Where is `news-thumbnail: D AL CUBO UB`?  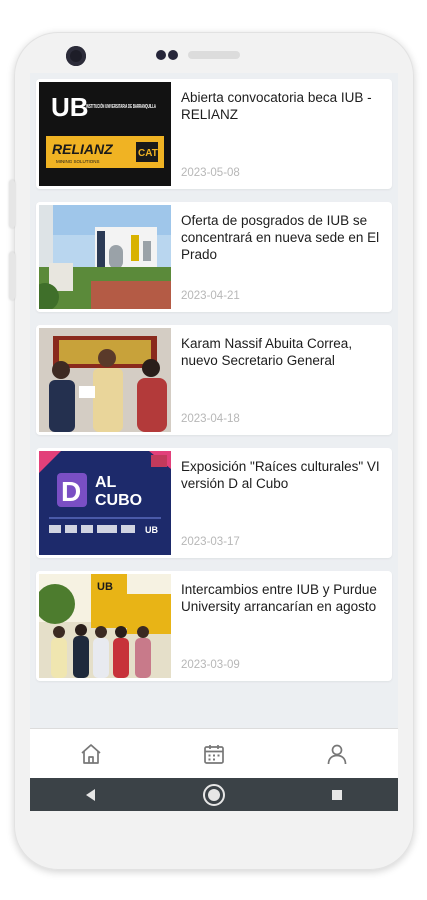
news-thumbnail: D AL CUBO UB is located at coordinates (105, 503).